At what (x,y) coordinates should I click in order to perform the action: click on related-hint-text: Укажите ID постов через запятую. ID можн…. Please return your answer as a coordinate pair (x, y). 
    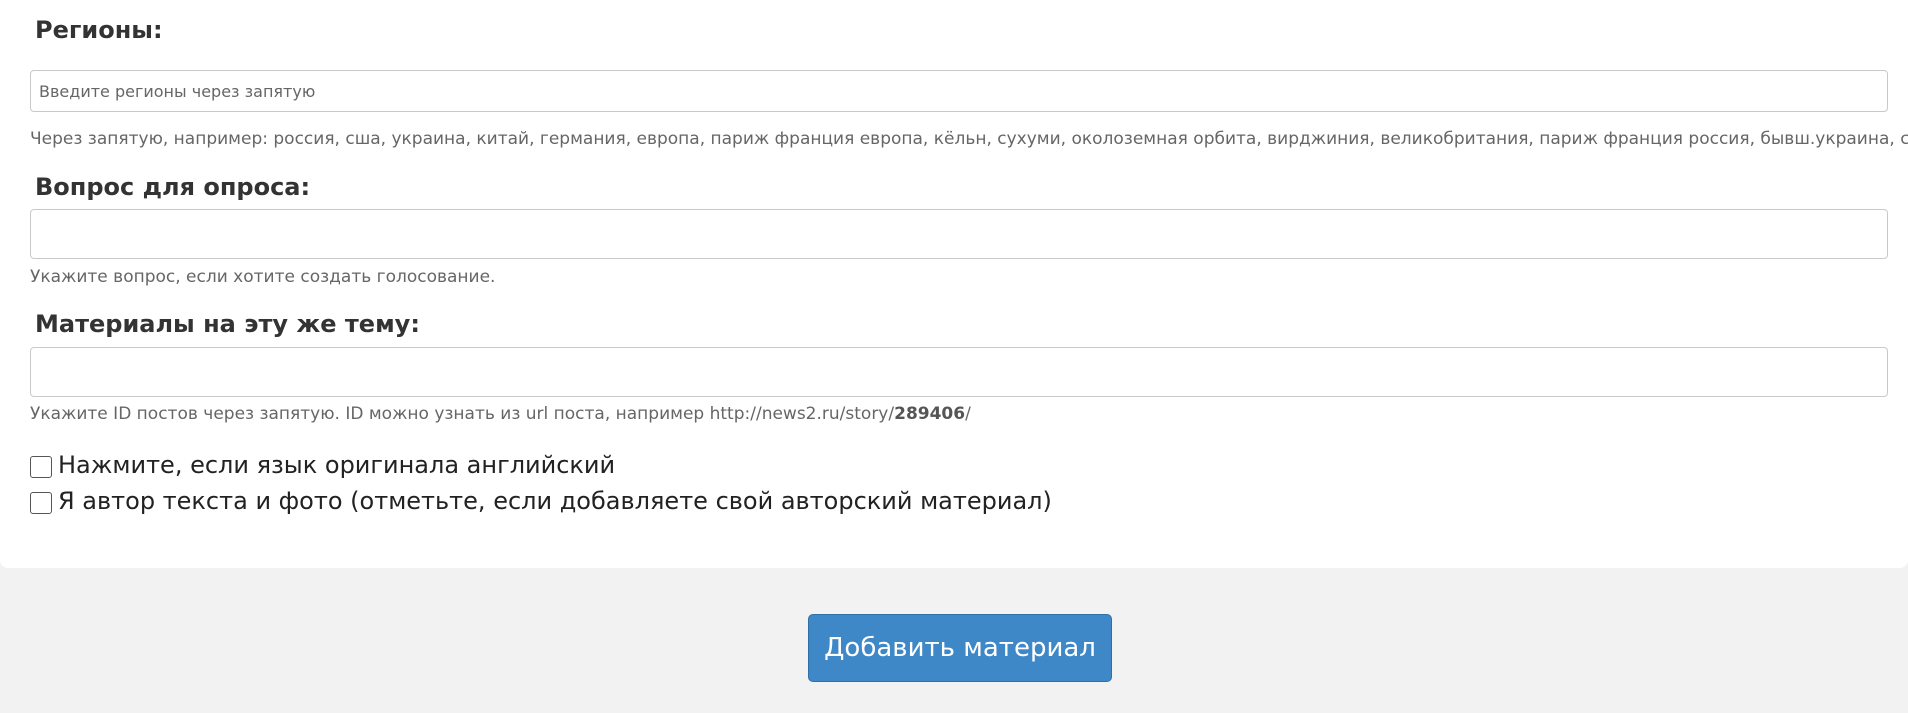
    Looking at the image, I should click on (462, 414).